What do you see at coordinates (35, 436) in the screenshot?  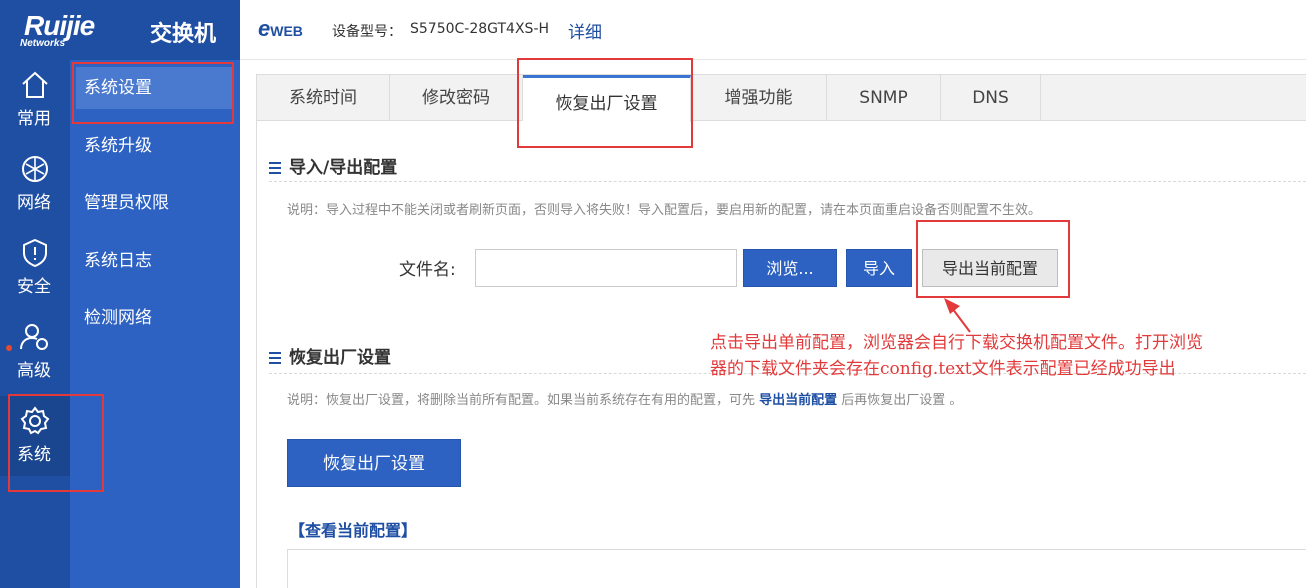 I see `nav-item-system: 系统` at bounding box center [35, 436].